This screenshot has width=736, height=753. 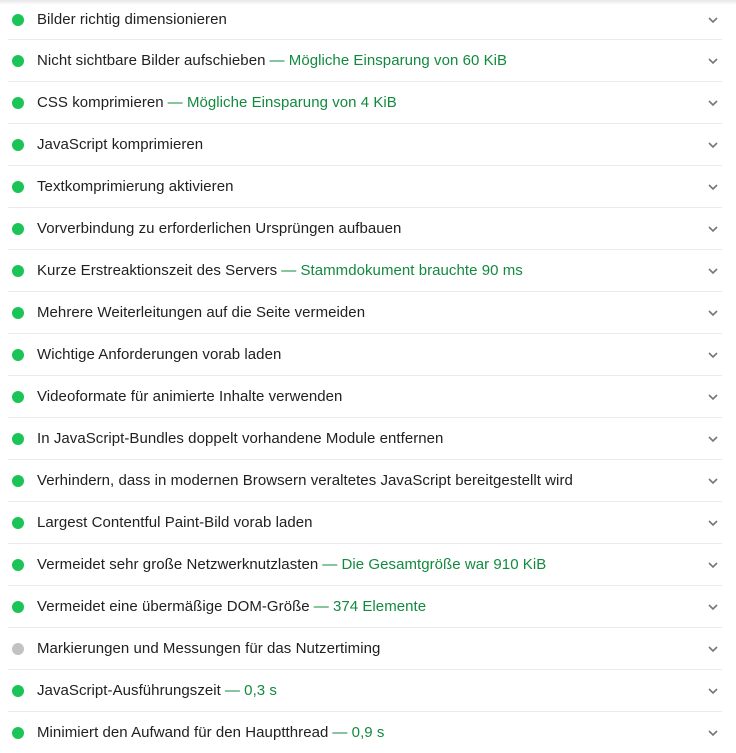 What do you see at coordinates (157, 270) in the screenshot?
I see `audit-title-text: Kurze Erstreaktionszeit des Servers` at bounding box center [157, 270].